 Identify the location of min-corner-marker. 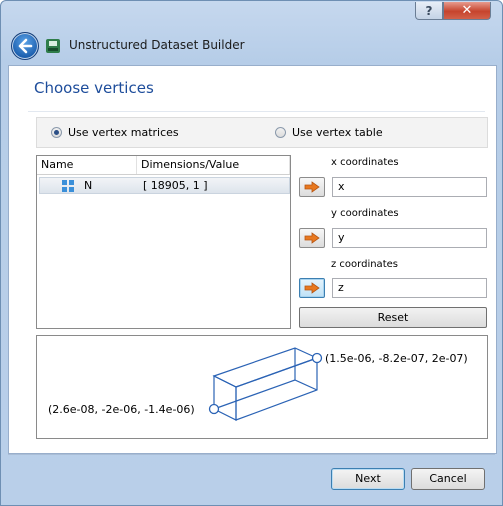
(214, 409).